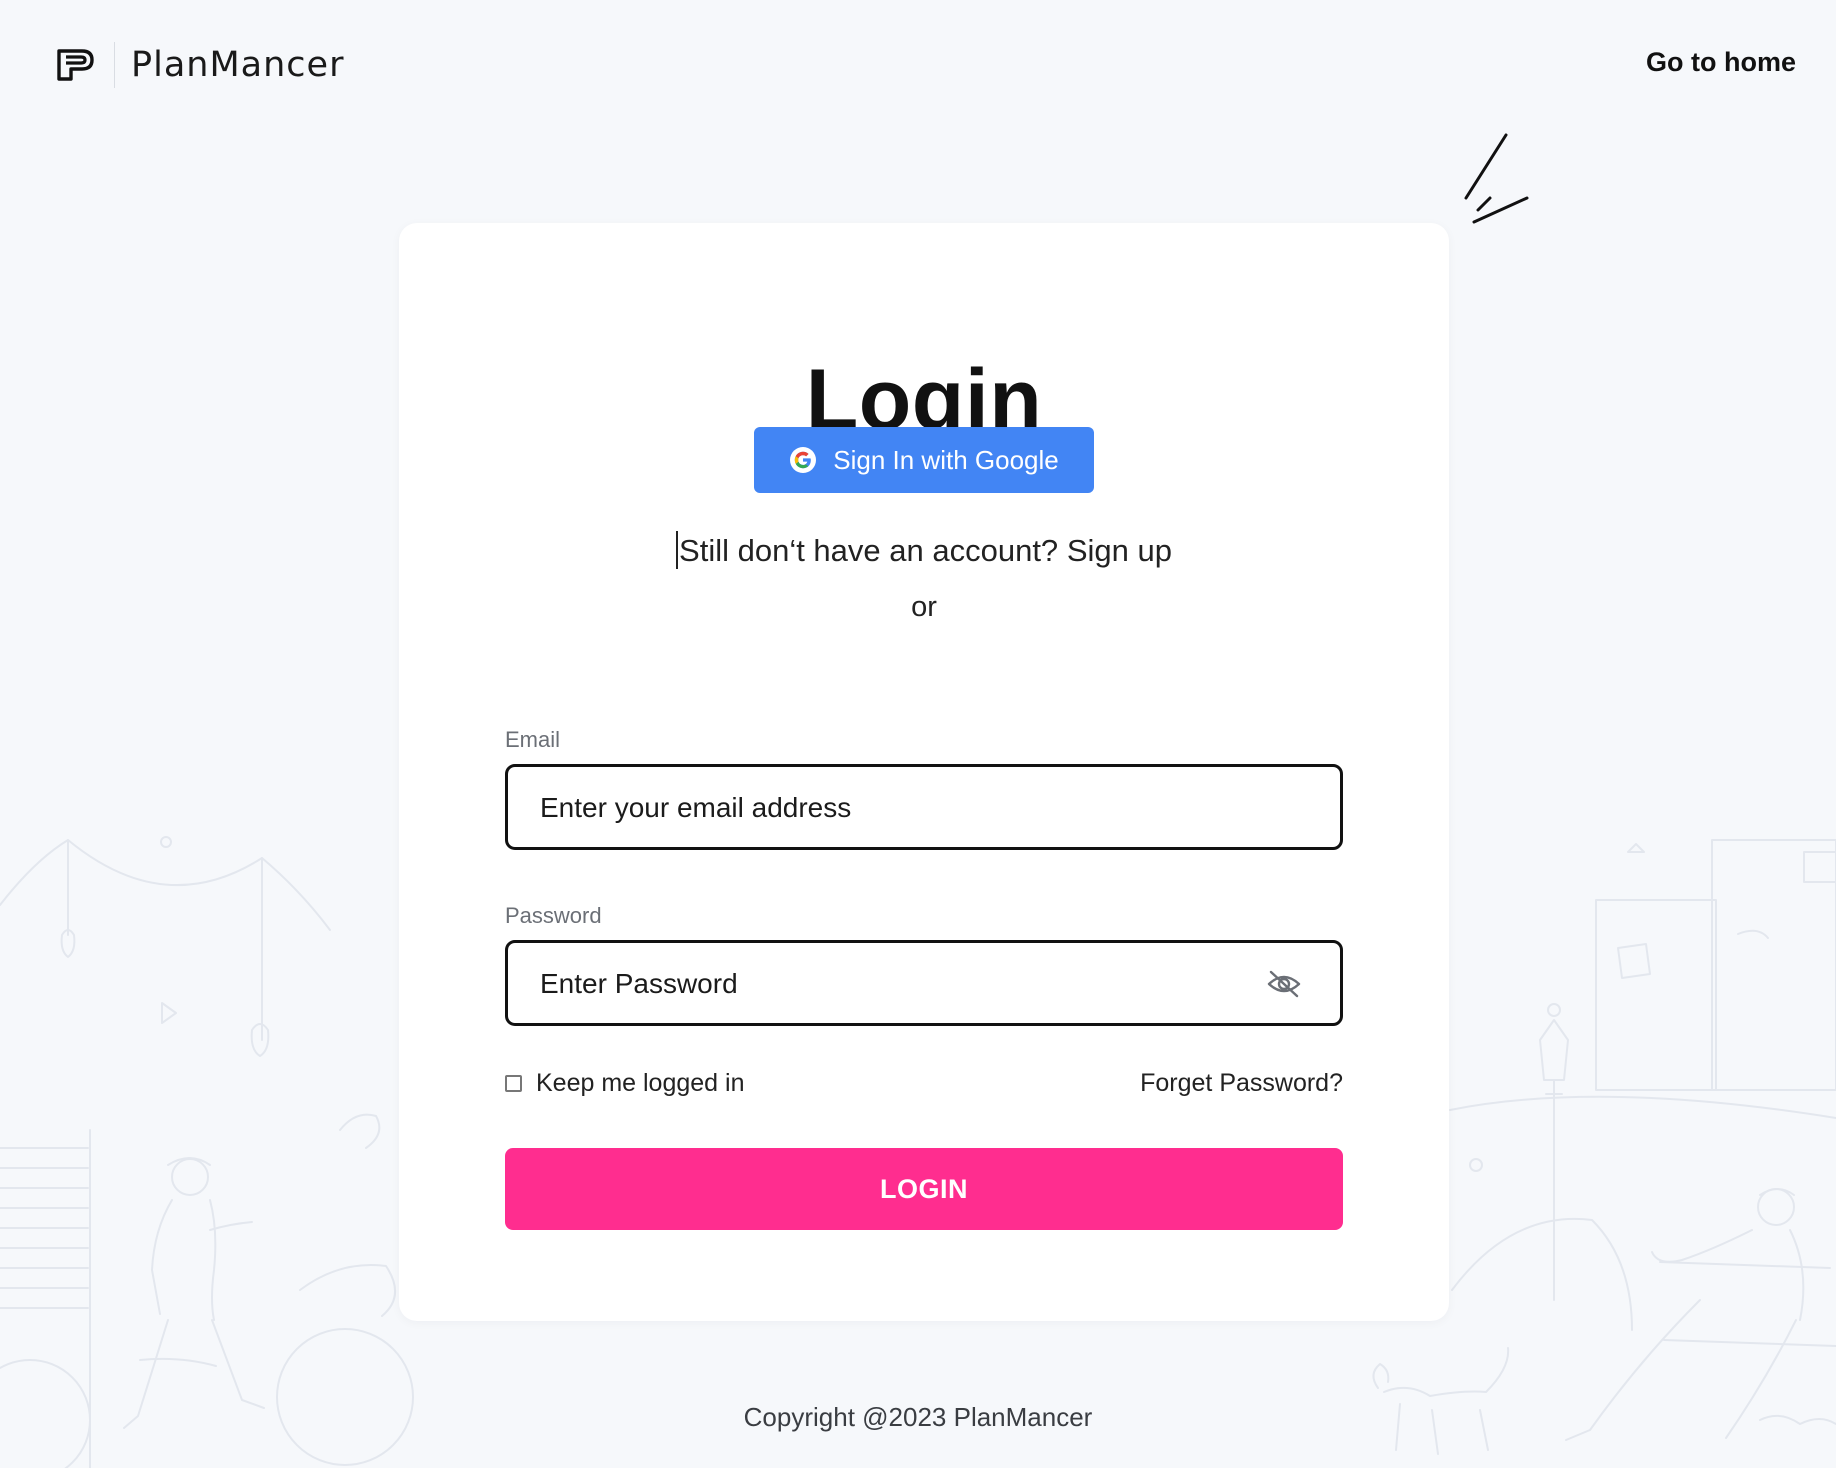  I want to click on sign-up-link: Sign up, so click(1119, 550).